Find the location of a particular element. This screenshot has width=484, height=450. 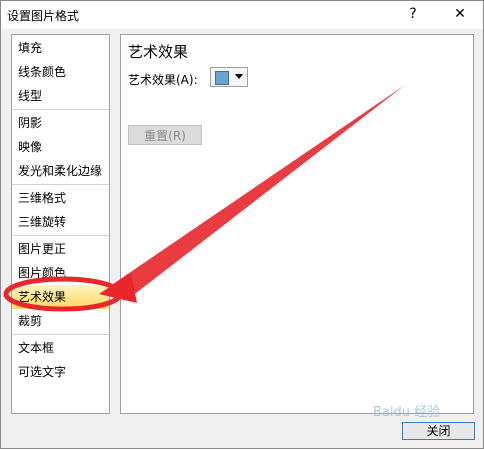

sidebar-item-line-color: 线条颜色 is located at coordinates (60, 72).